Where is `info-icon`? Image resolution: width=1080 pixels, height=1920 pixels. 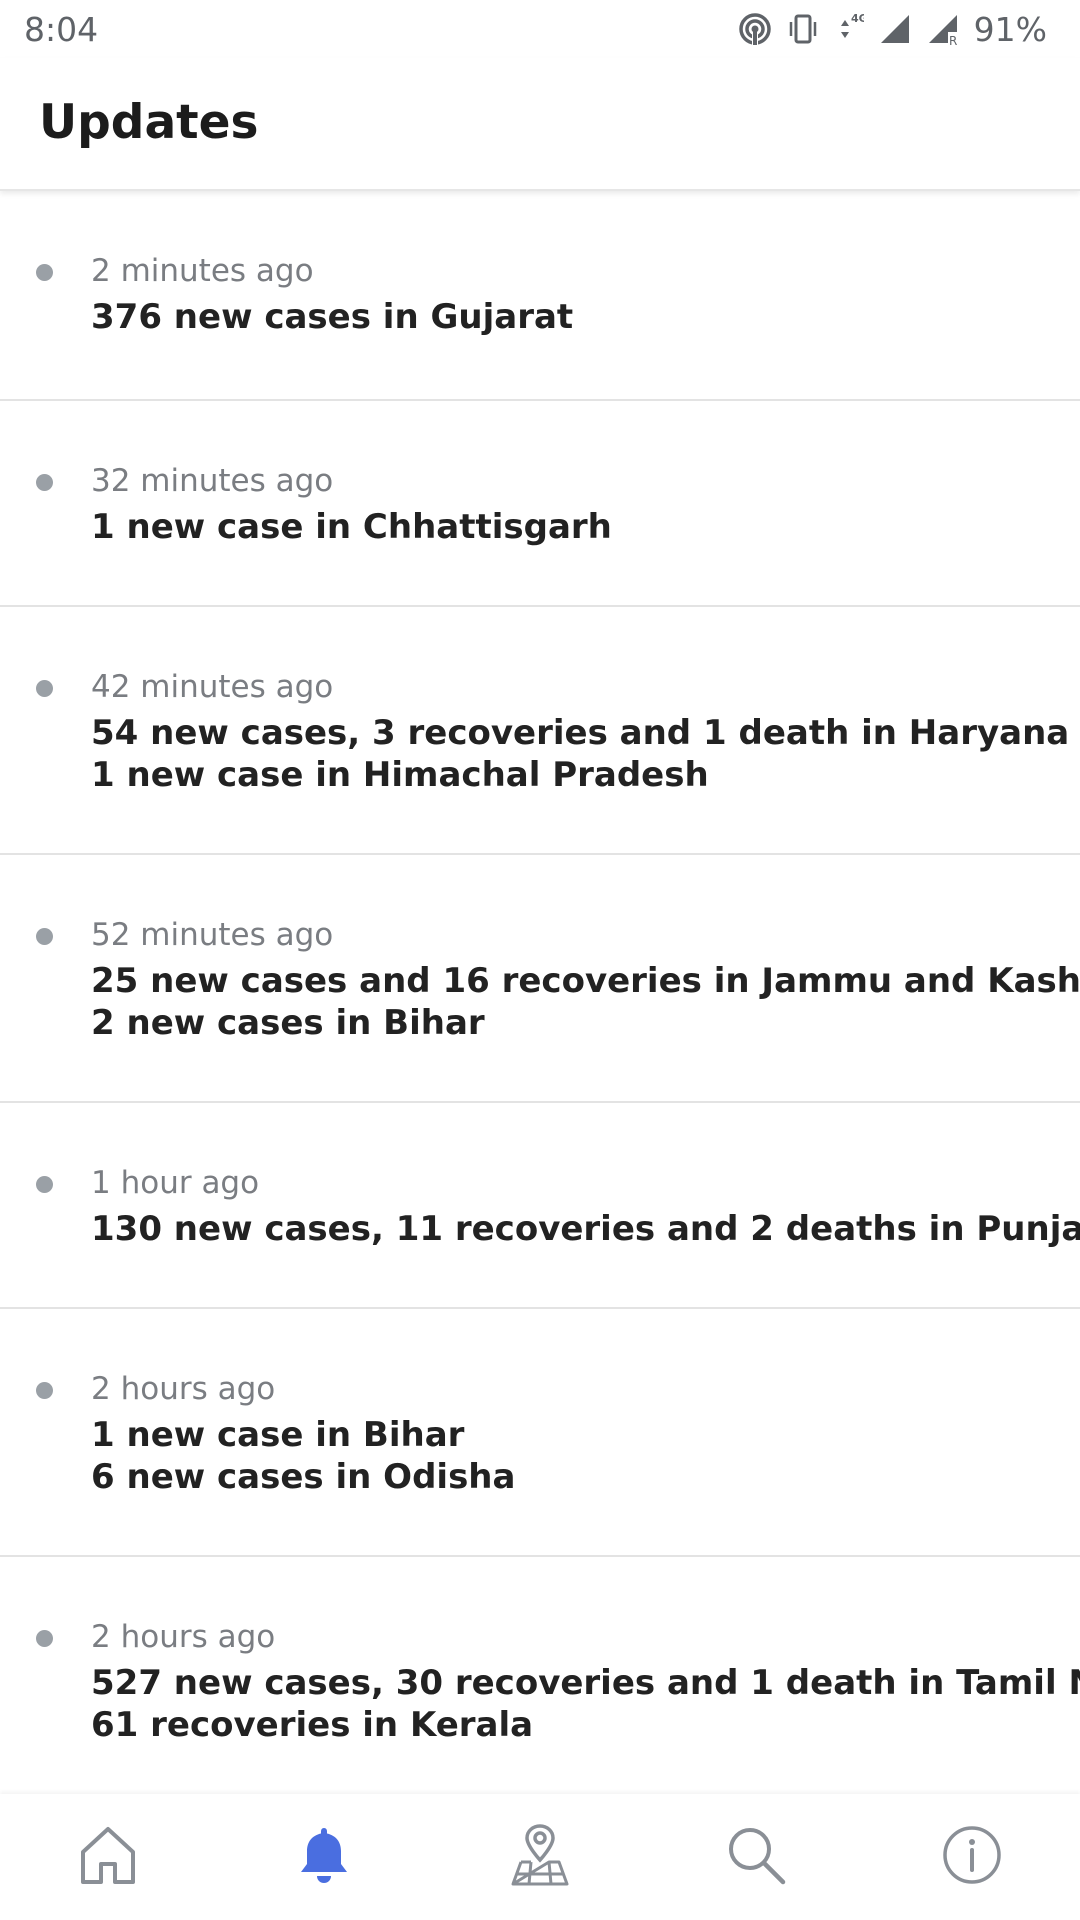 info-icon is located at coordinates (972, 1857).